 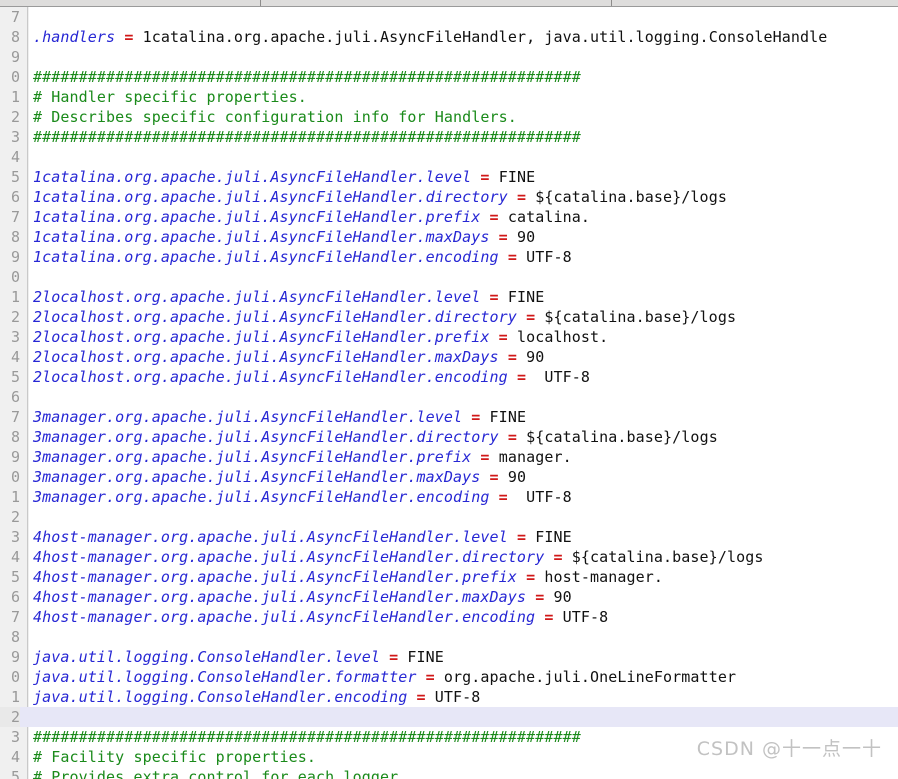 What do you see at coordinates (558, 337) in the screenshot?
I see `token-val: localhost.` at bounding box center [558, 337].